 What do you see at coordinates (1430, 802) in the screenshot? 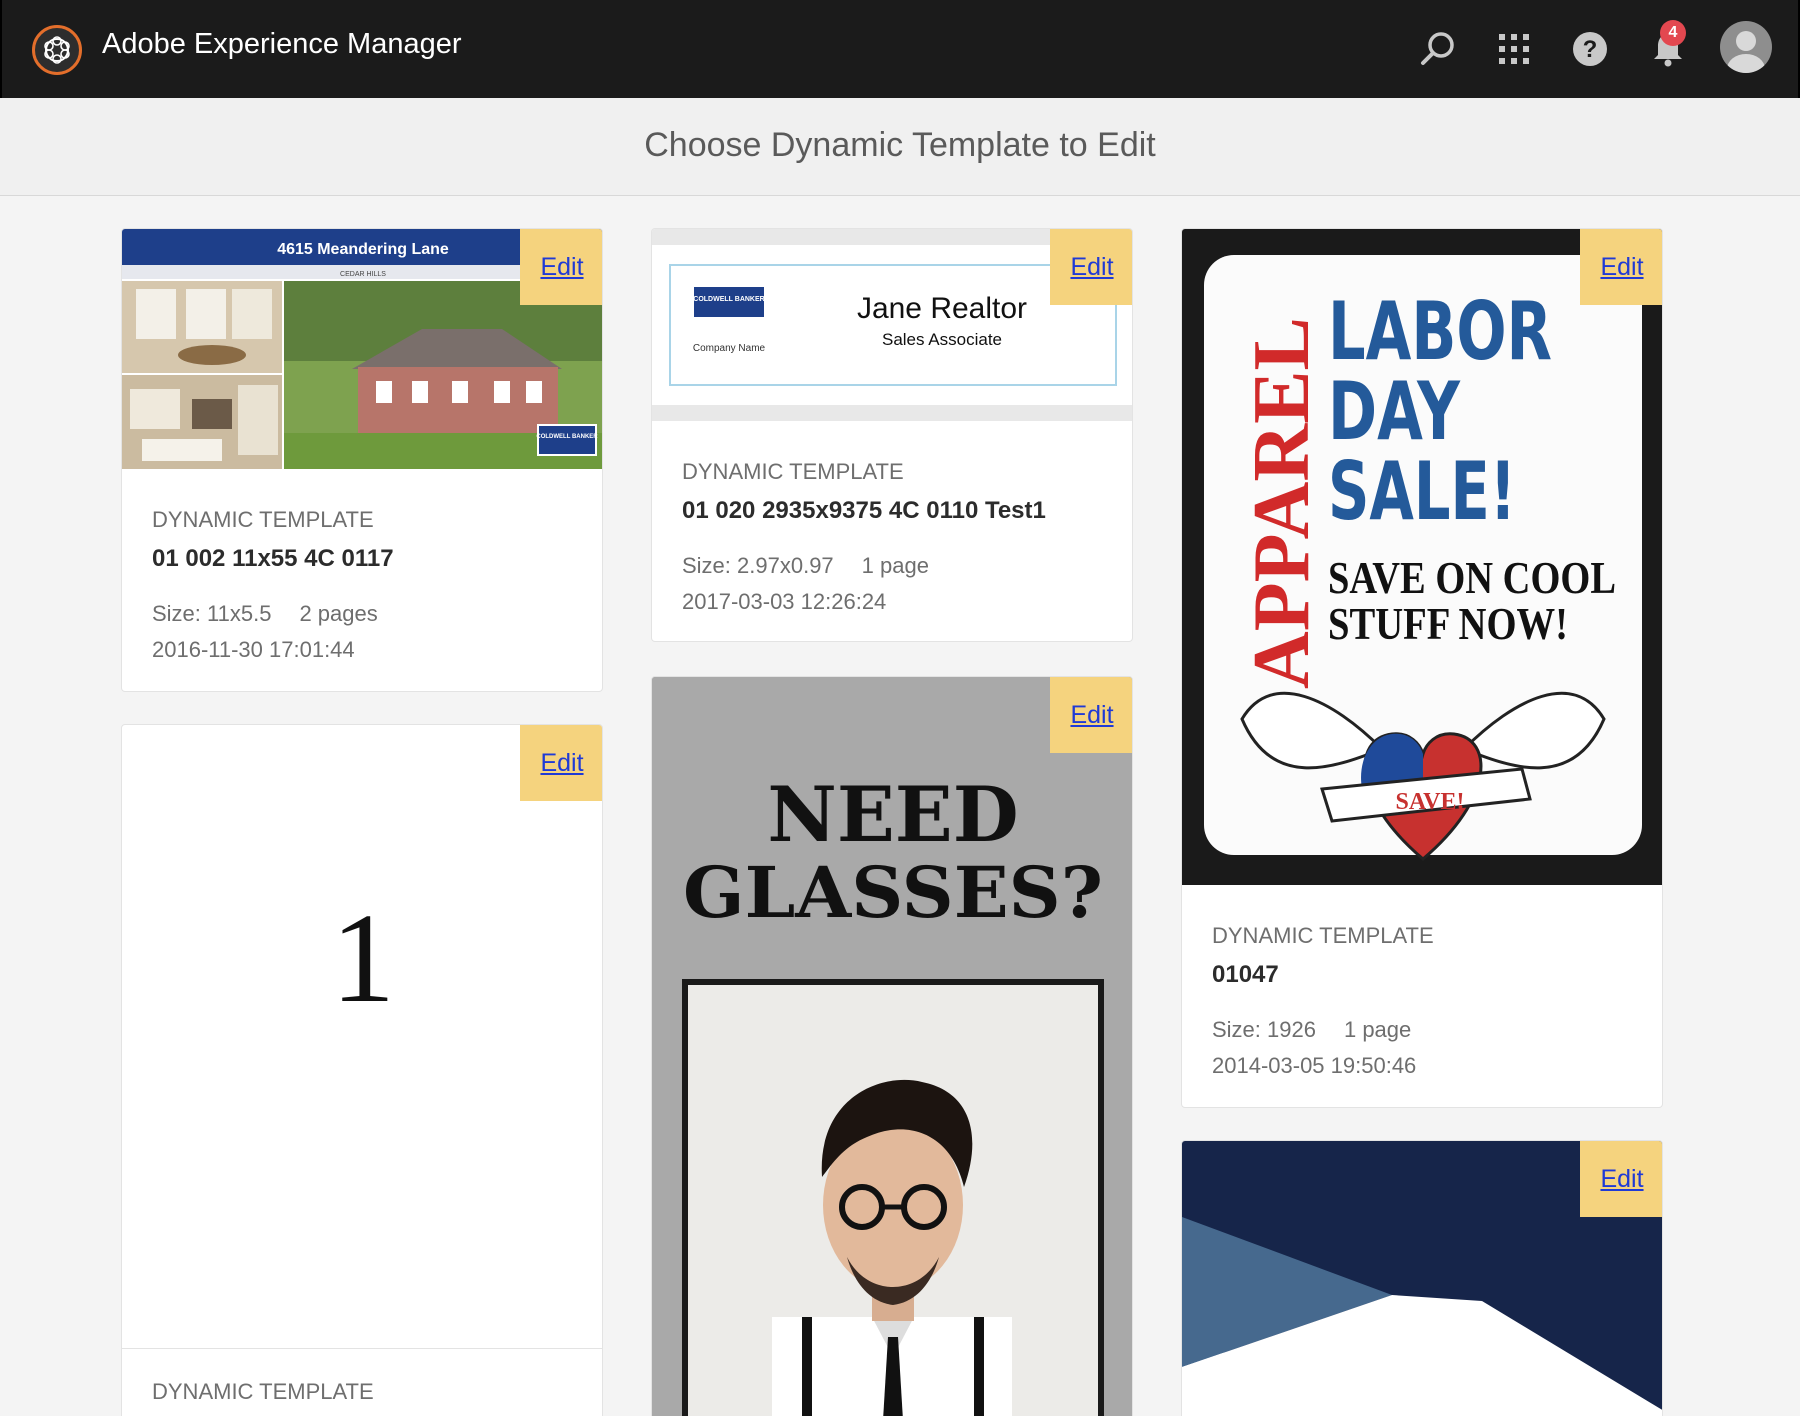
I see `svg-text: SAVE!` at bounding box center [1430, 802].